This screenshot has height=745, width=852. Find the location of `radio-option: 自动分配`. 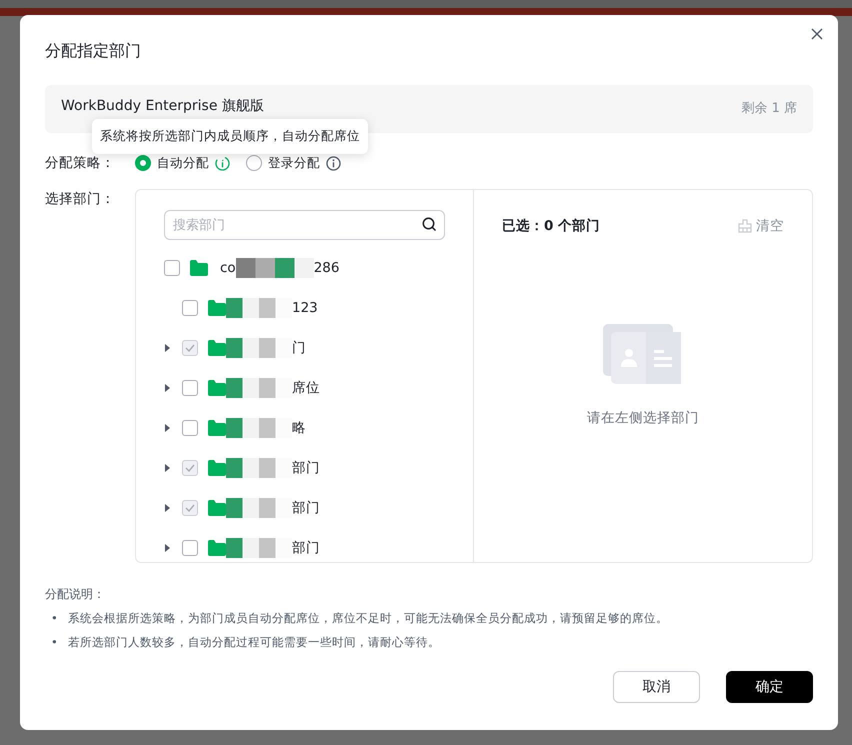

radio-option: 自动分配 is located at coordinates (182, 163).